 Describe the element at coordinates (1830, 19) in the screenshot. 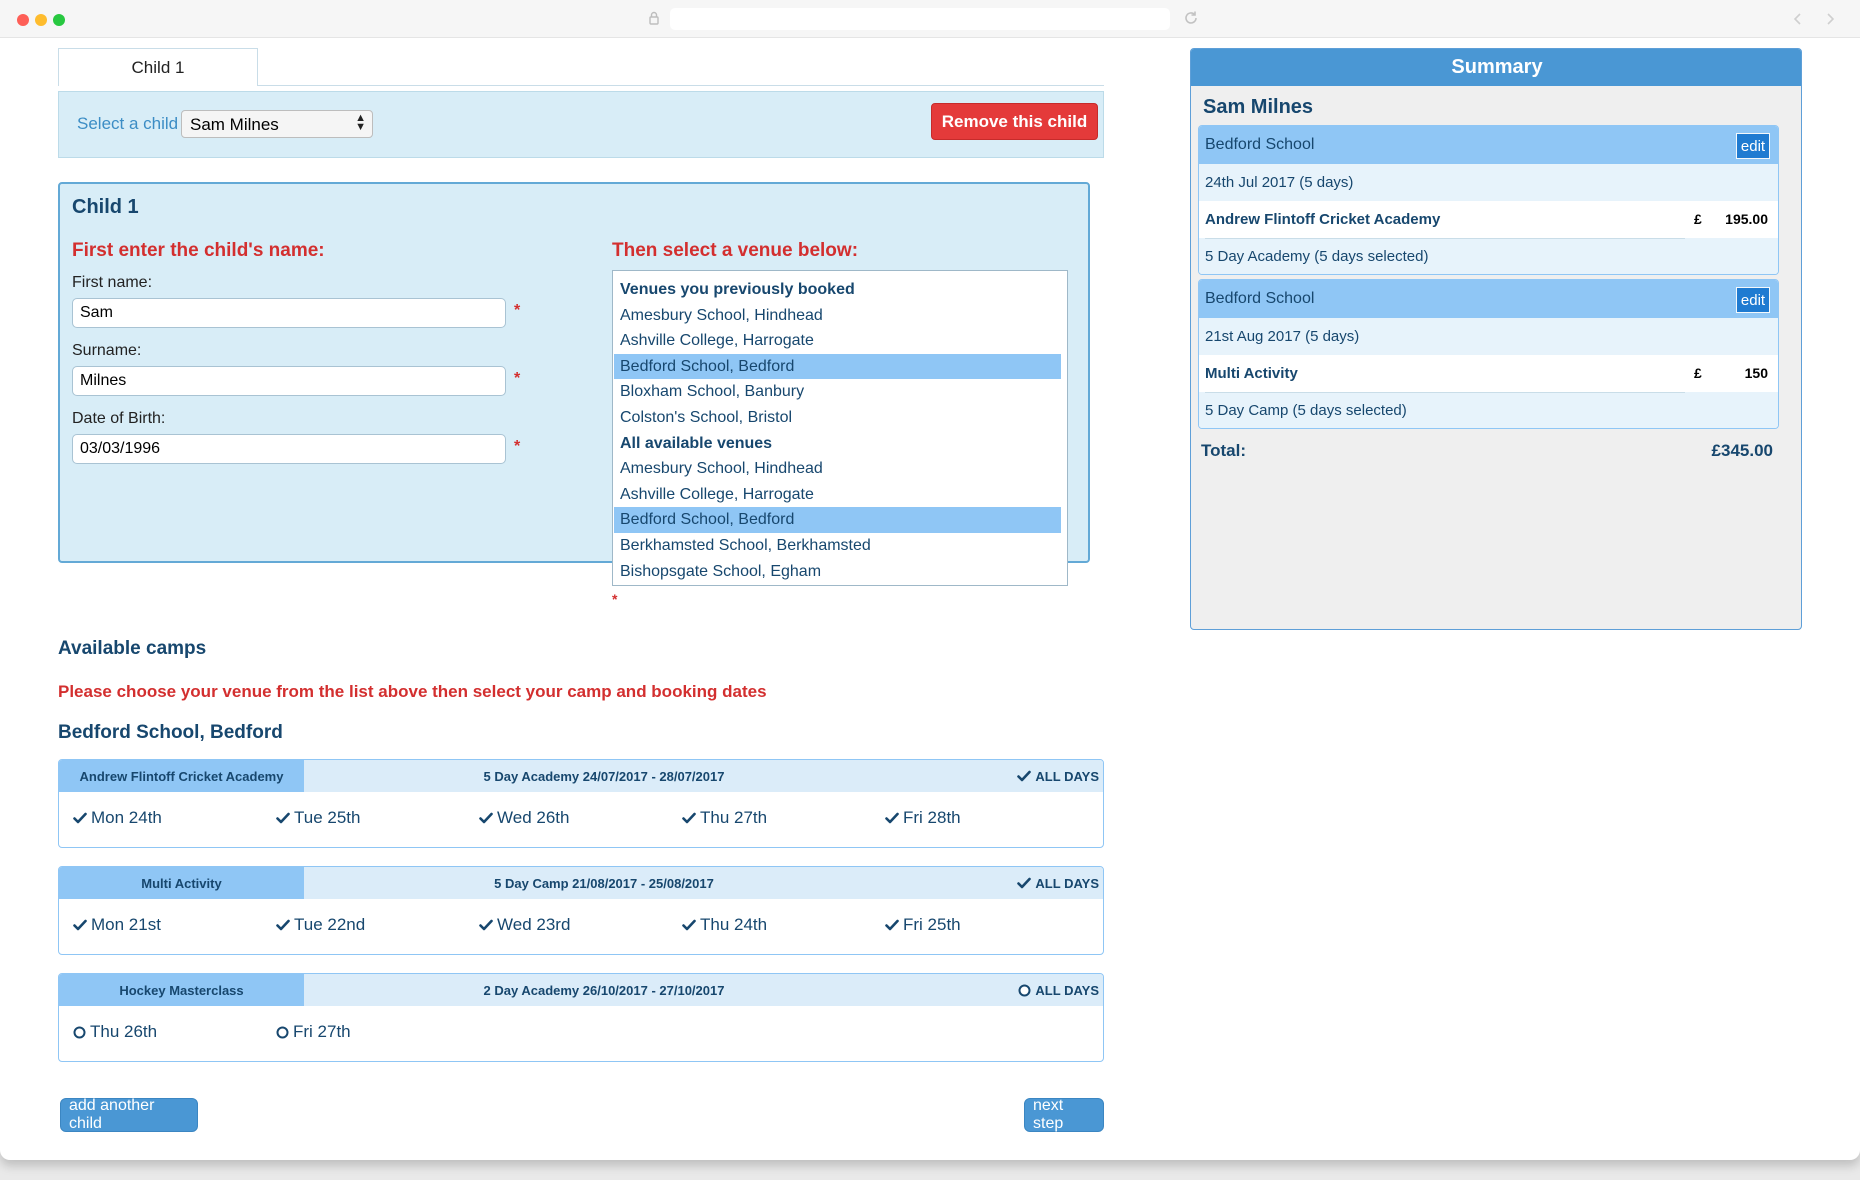

I see `forward-icon` at that location.